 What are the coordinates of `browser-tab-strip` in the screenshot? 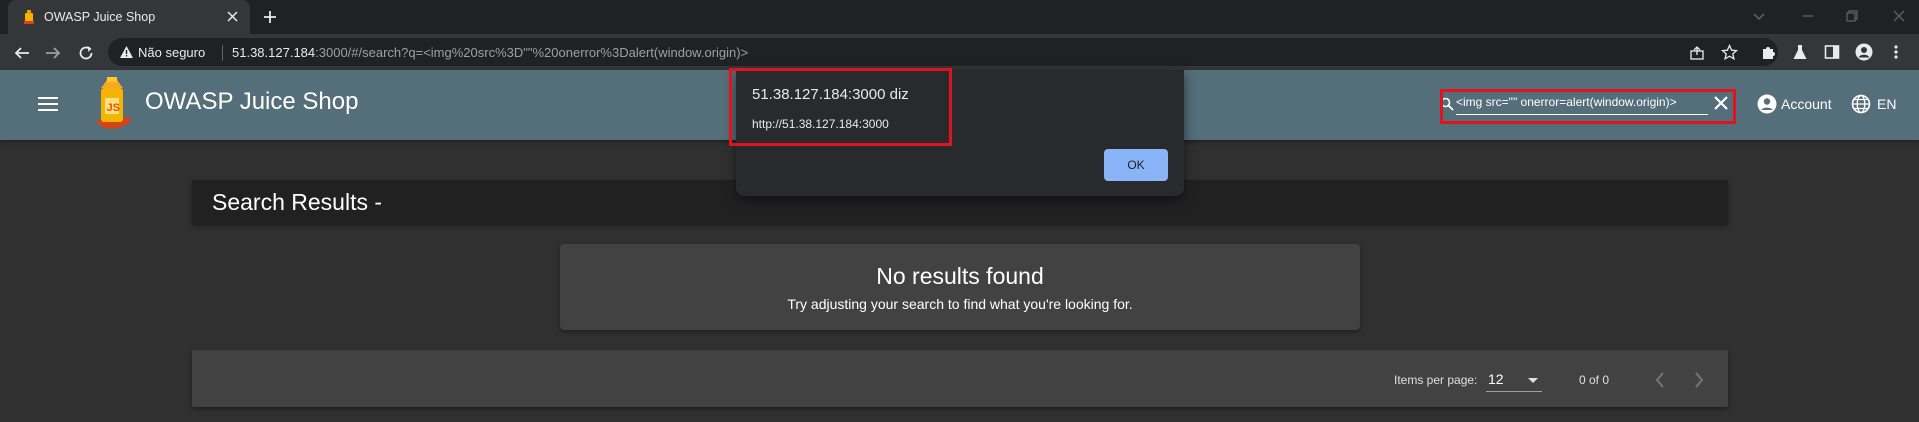 It's located at (959, 17).